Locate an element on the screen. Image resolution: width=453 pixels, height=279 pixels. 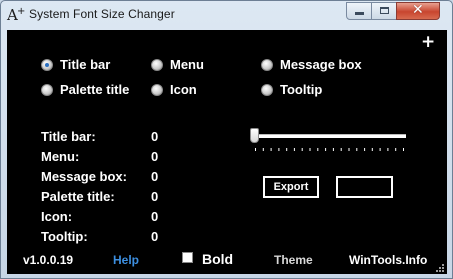
help-link: Help is located at coordinates (126, 260).